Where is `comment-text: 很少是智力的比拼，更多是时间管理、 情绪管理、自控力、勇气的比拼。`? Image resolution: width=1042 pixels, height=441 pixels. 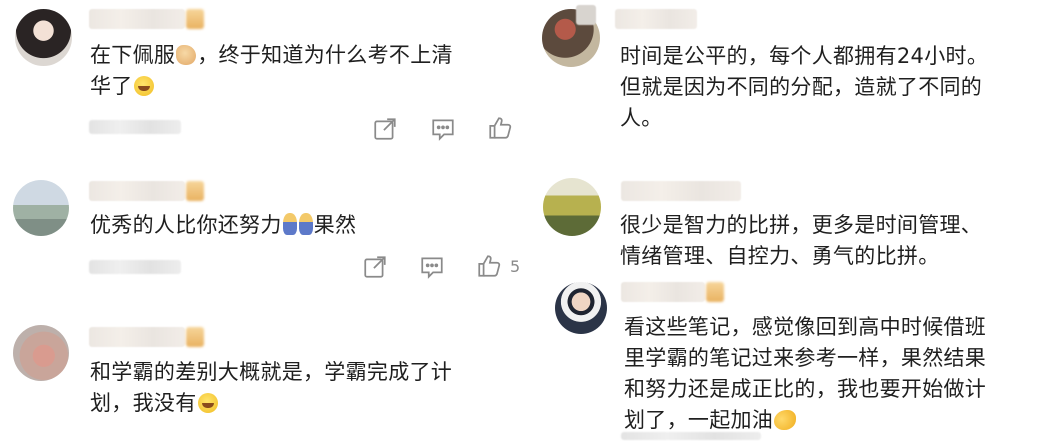
comment-text: 很少是智力的比拼，更多是时间管理、 情绪管理、自控力、勇气的比拼。 is located at coordinates (801, 240).